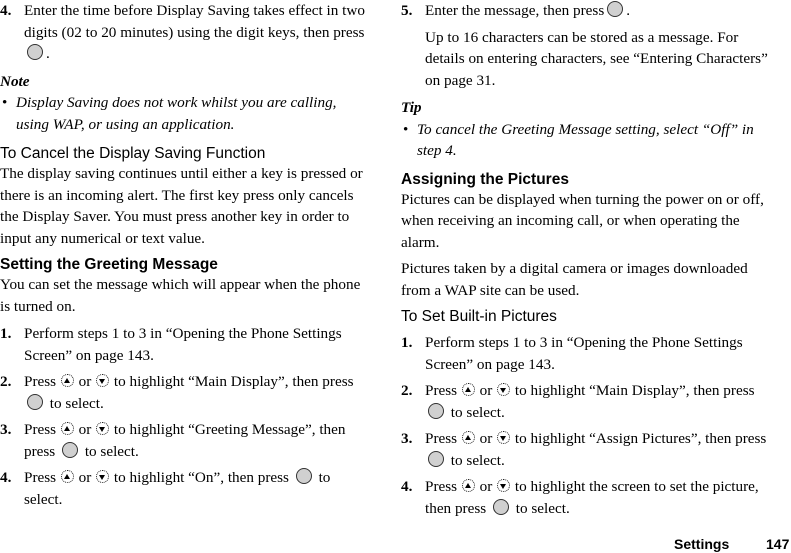 The image size is (791, 553). What do you see at coordinates (109, 264) in the screenshot?
I see `greeting-message-heading: Setting the Greeting Message` at bounding box center [109, 264].